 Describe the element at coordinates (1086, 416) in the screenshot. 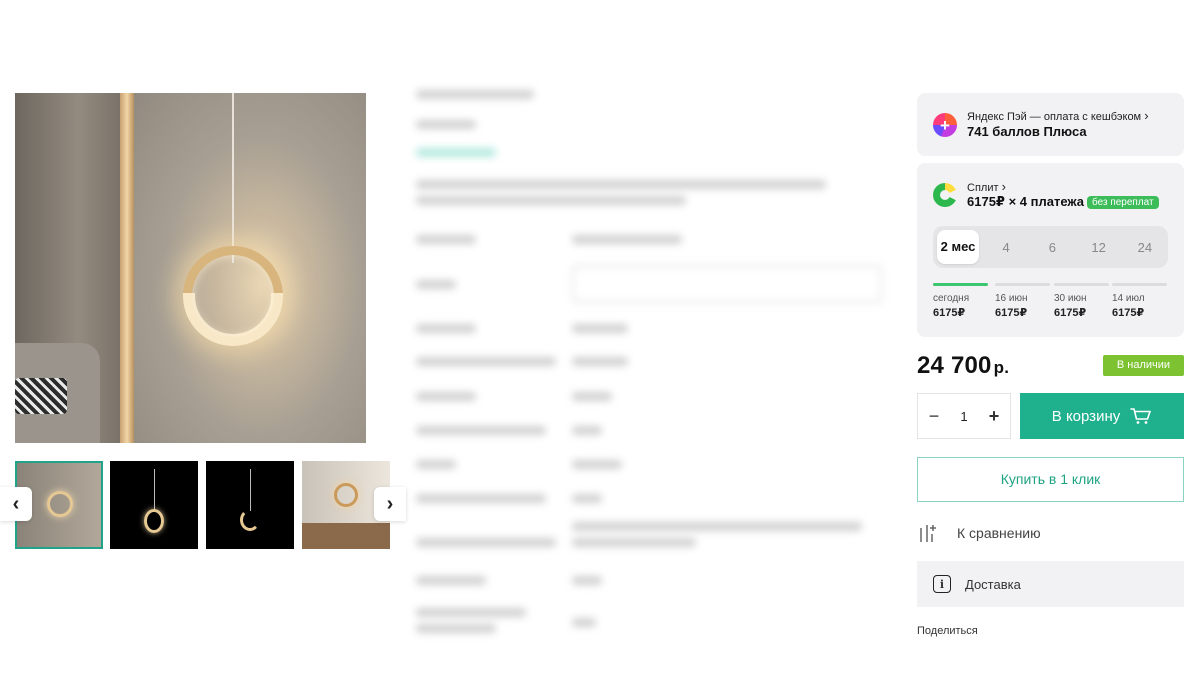

I see `add-to-cart-label: В корзину` at that location.